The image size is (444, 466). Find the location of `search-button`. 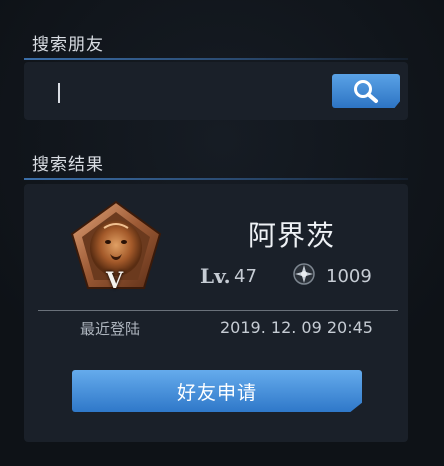

search-button is located at coordinates (366, 91).